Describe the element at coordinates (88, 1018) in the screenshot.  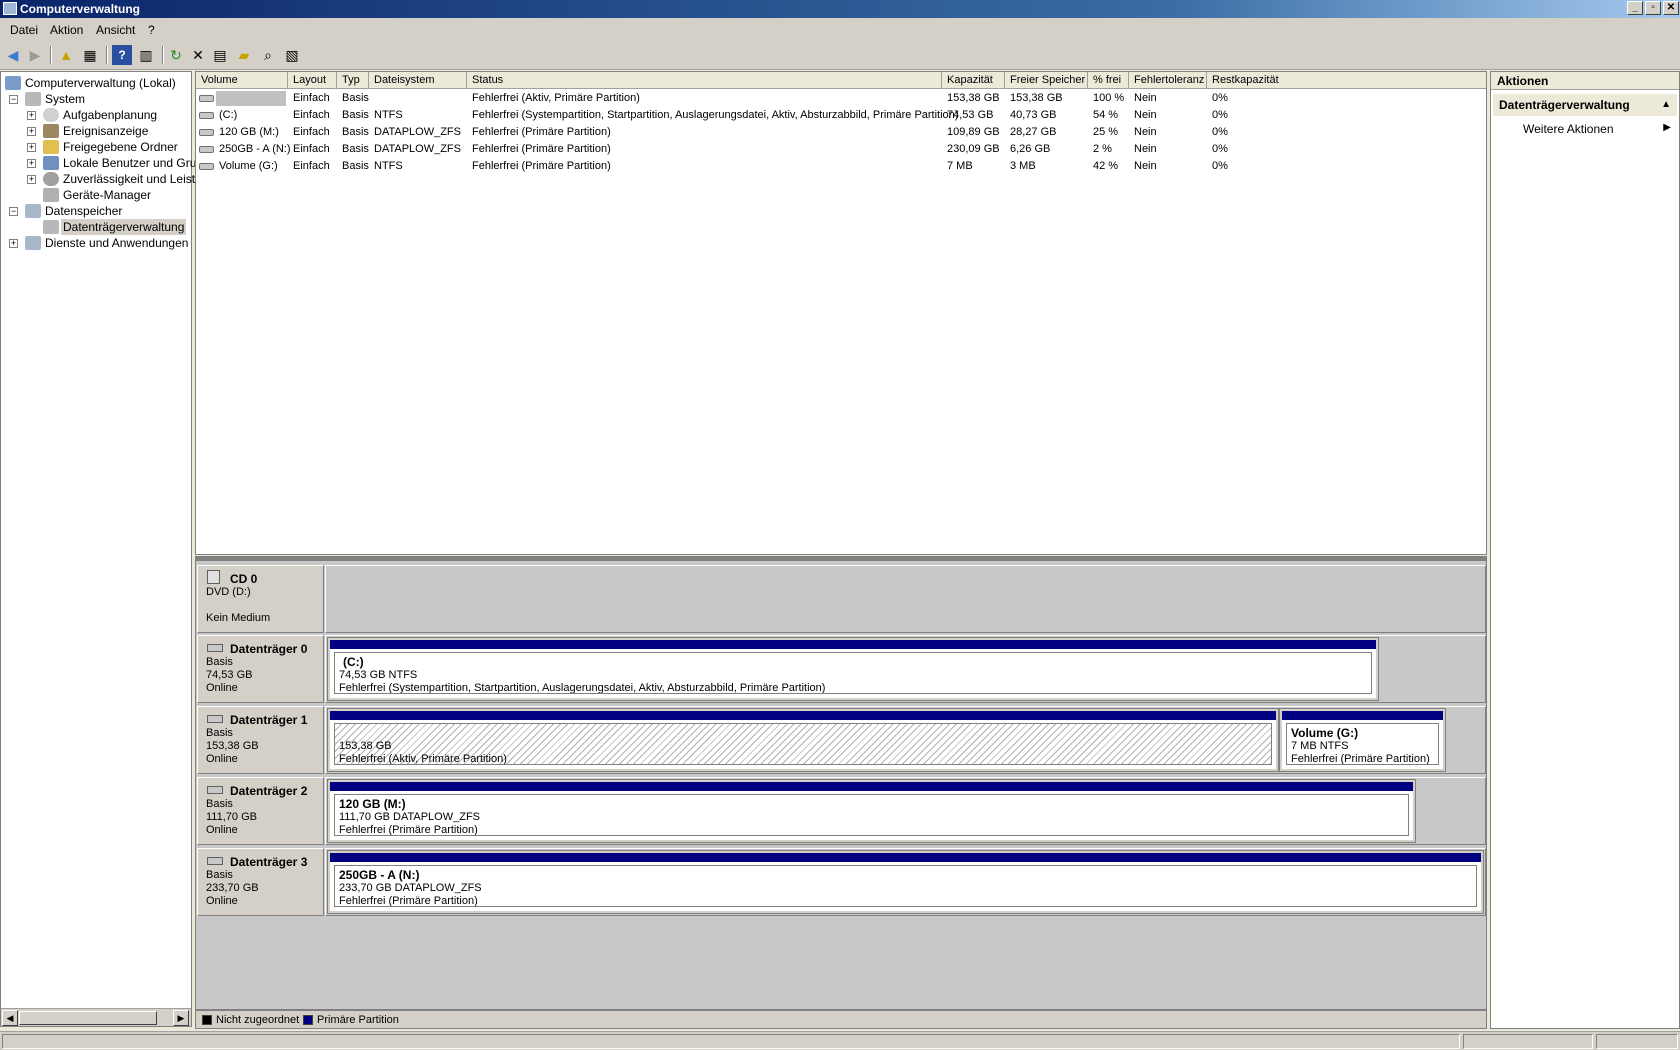
I see `scroll-thumb` at that location.